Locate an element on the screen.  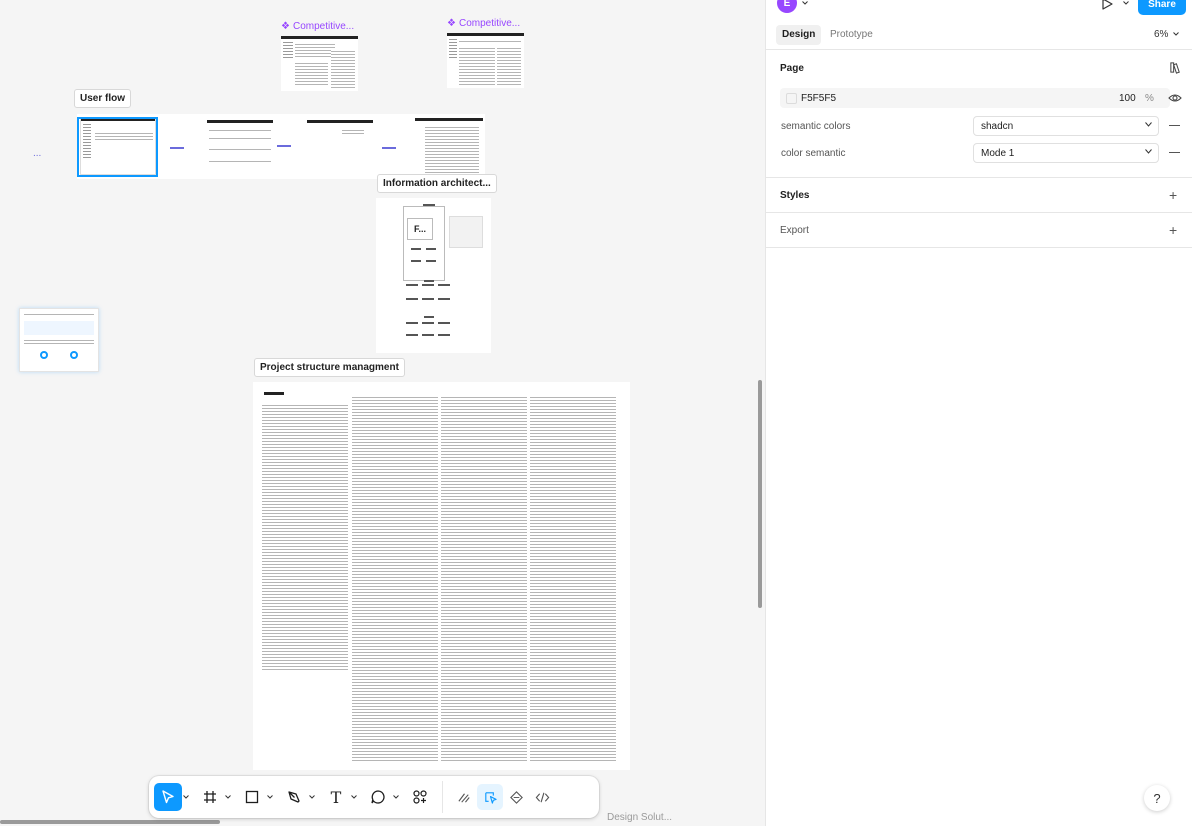
frame-label-project-structure: Project structure managment is located at coordinates (329, 367).